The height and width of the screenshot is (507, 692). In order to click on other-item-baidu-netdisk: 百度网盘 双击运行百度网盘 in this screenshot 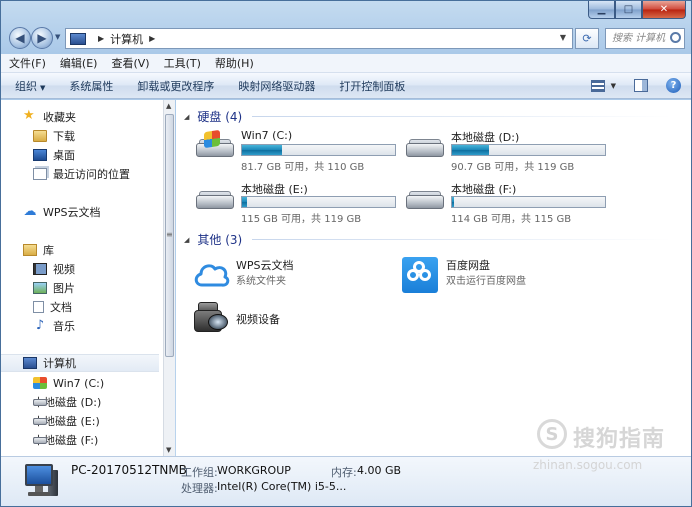, I will do `click(517, 276)`.